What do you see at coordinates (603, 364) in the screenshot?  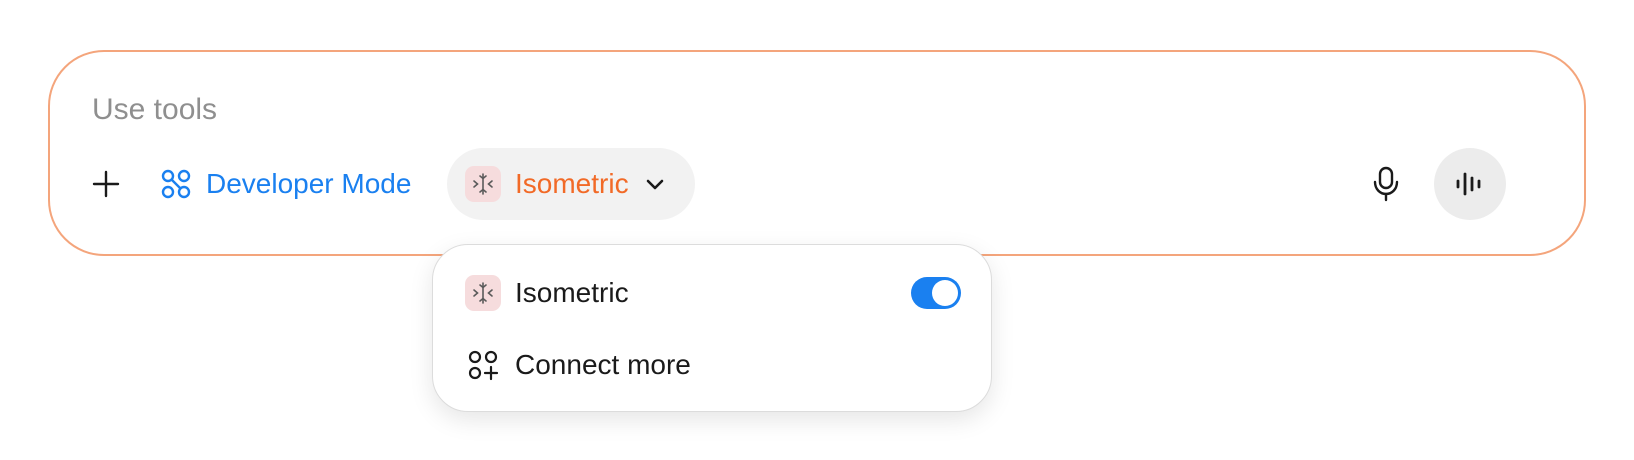 I see `menu-item-label: Connect more` at bounding box center [603, 364].